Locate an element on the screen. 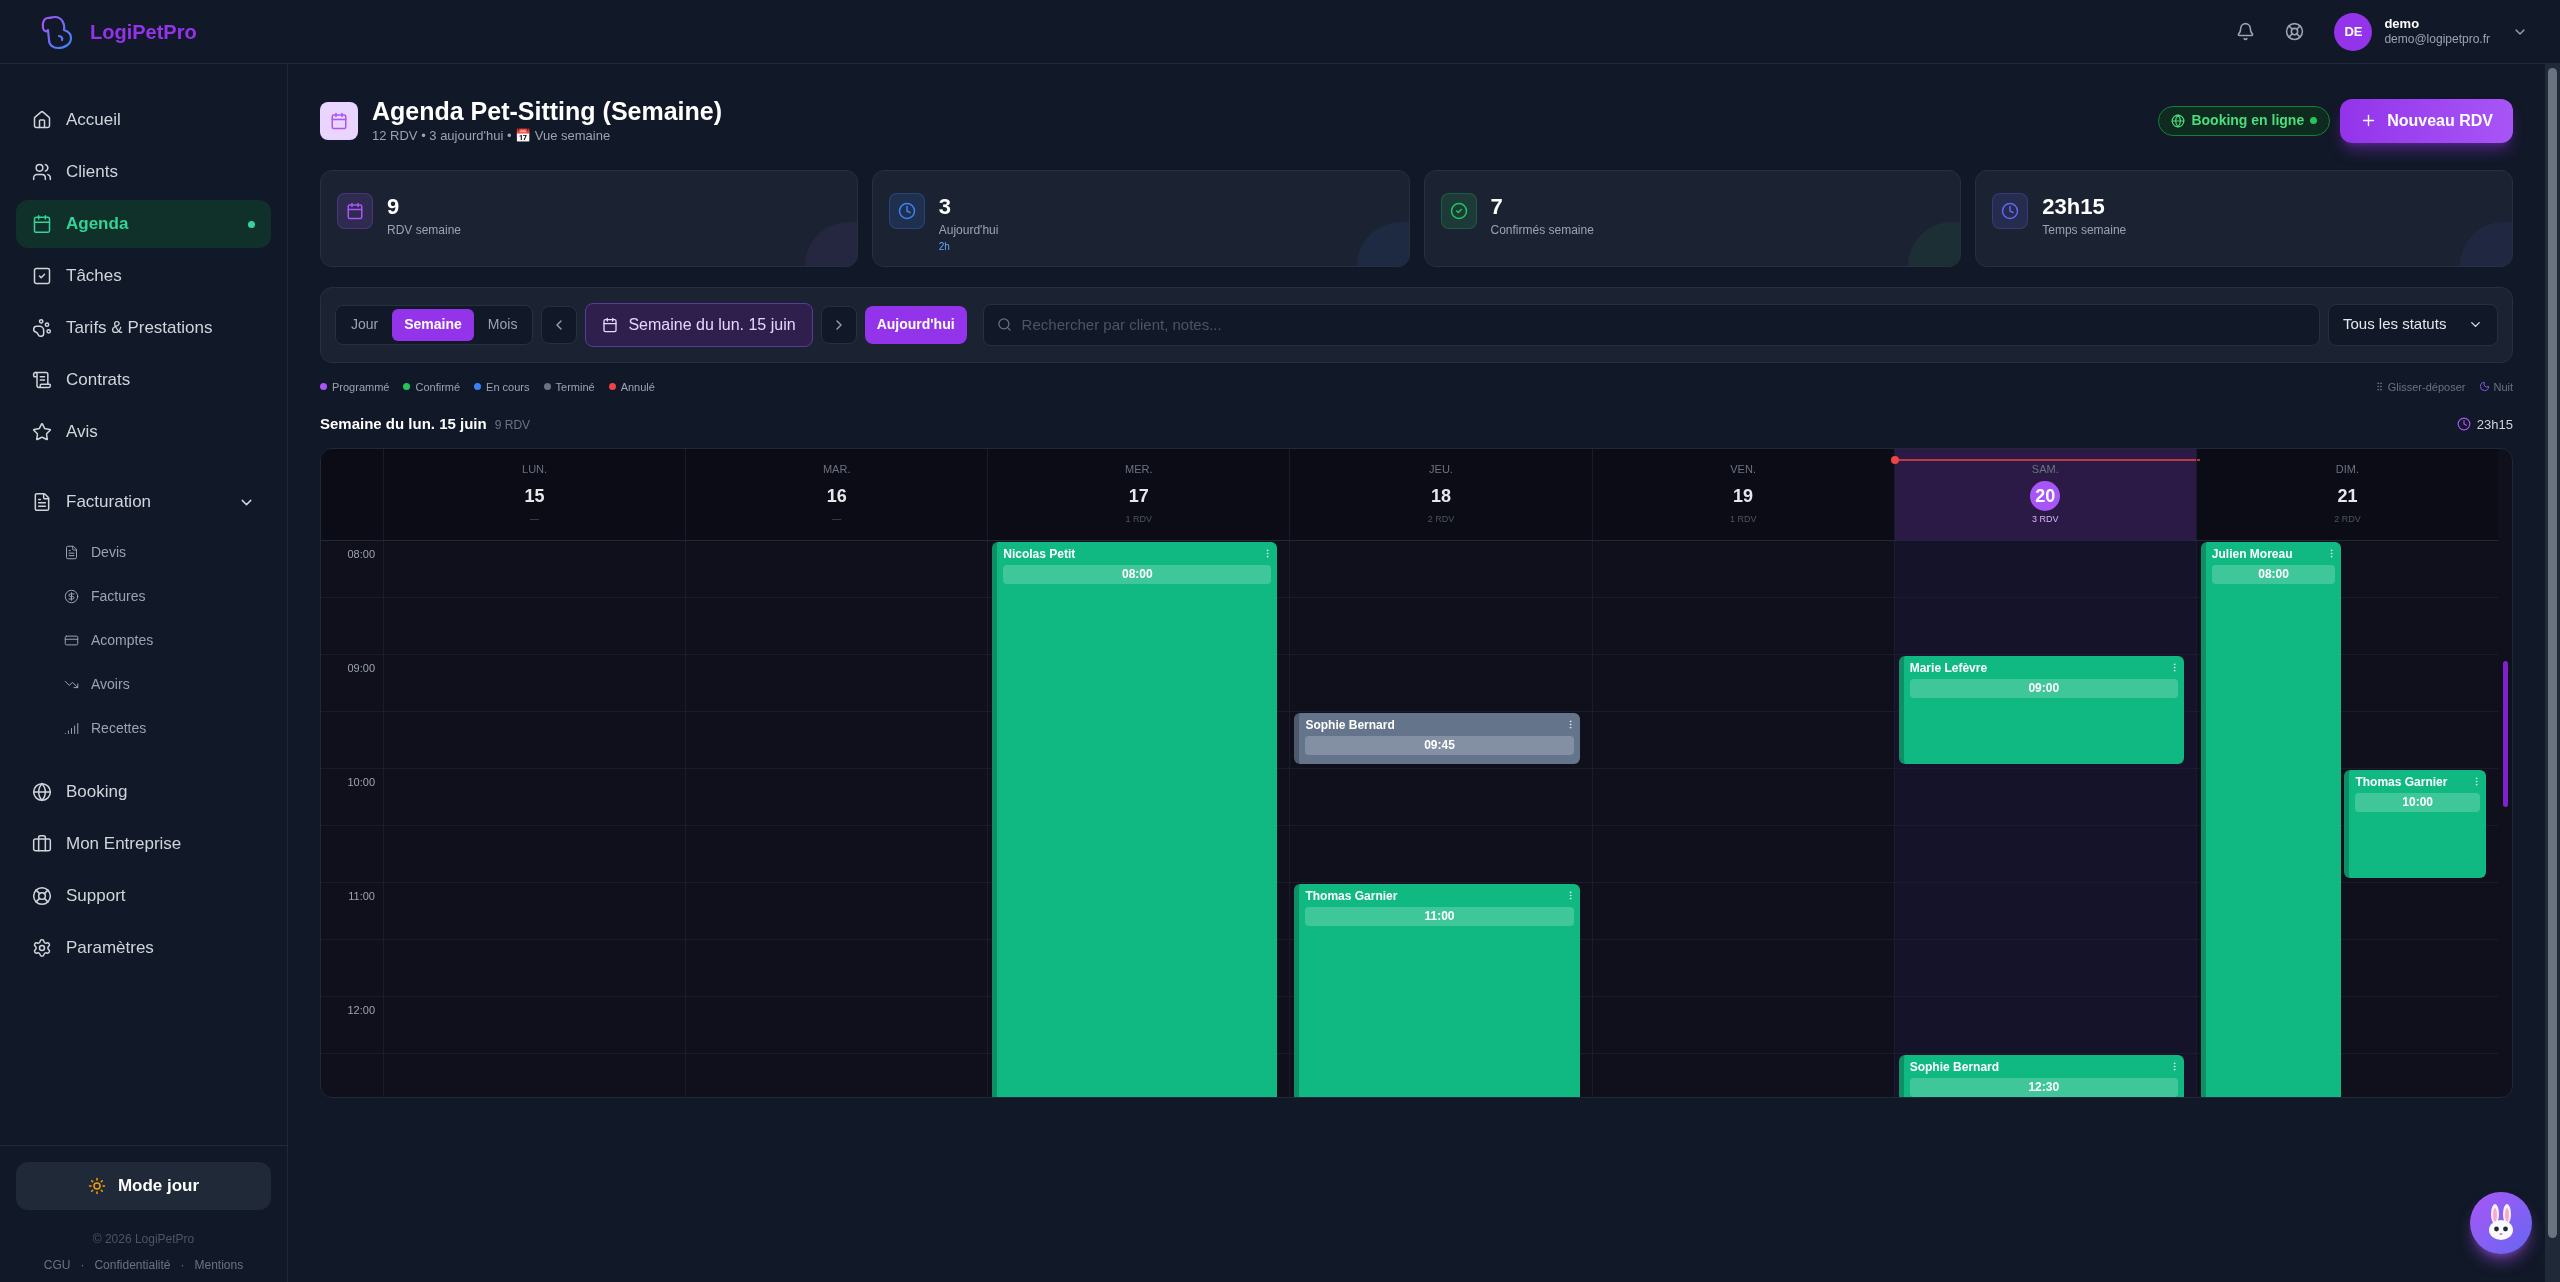 This screenshot has height=1282, width=2560. user-avatar: DE is located at coordinates (2353, 31).